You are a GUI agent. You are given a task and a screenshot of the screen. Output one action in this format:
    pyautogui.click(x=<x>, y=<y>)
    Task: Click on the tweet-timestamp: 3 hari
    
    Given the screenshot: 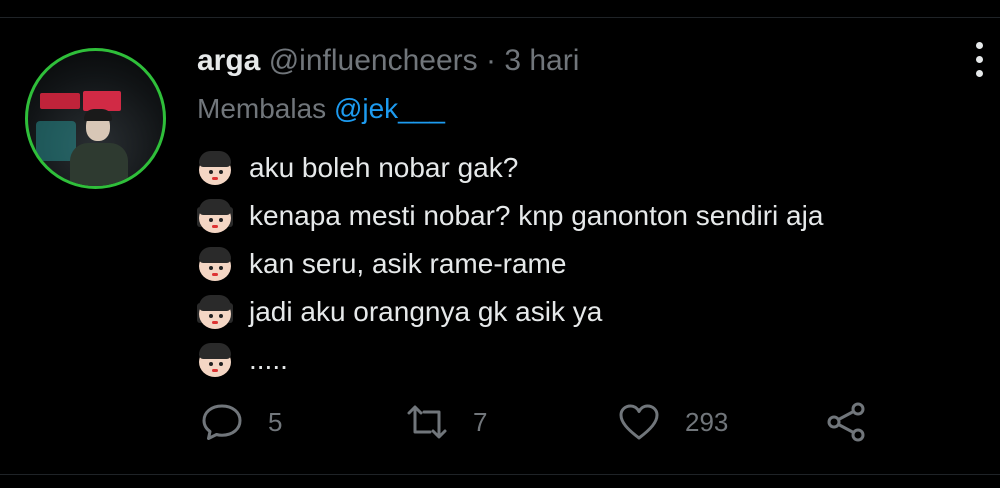 What is the action you would take?
    pyautogui.click(x=541, y=60)
    